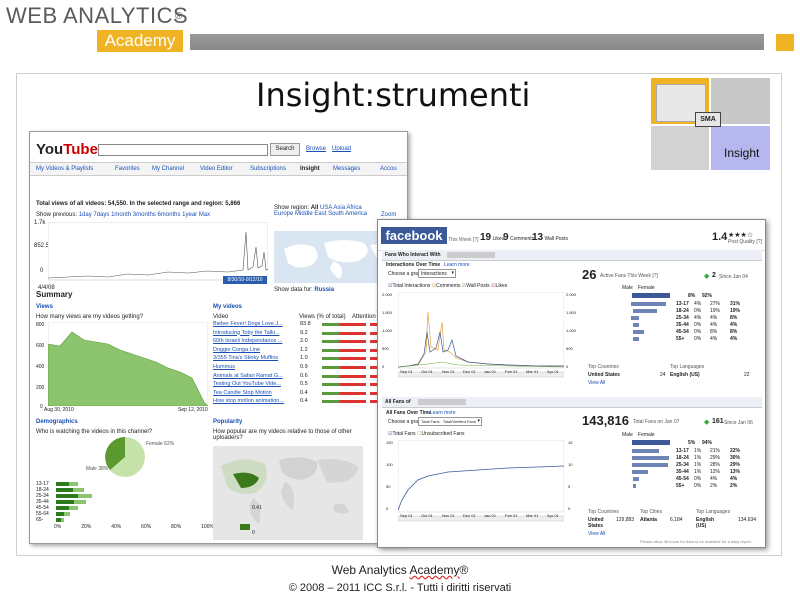 The width and height of the screenshot is (800, 599). What do you see at coordinates (253, 533) in the screenshot?
I see `popularity-legend-min: 0` at bounding box center [253, 533].